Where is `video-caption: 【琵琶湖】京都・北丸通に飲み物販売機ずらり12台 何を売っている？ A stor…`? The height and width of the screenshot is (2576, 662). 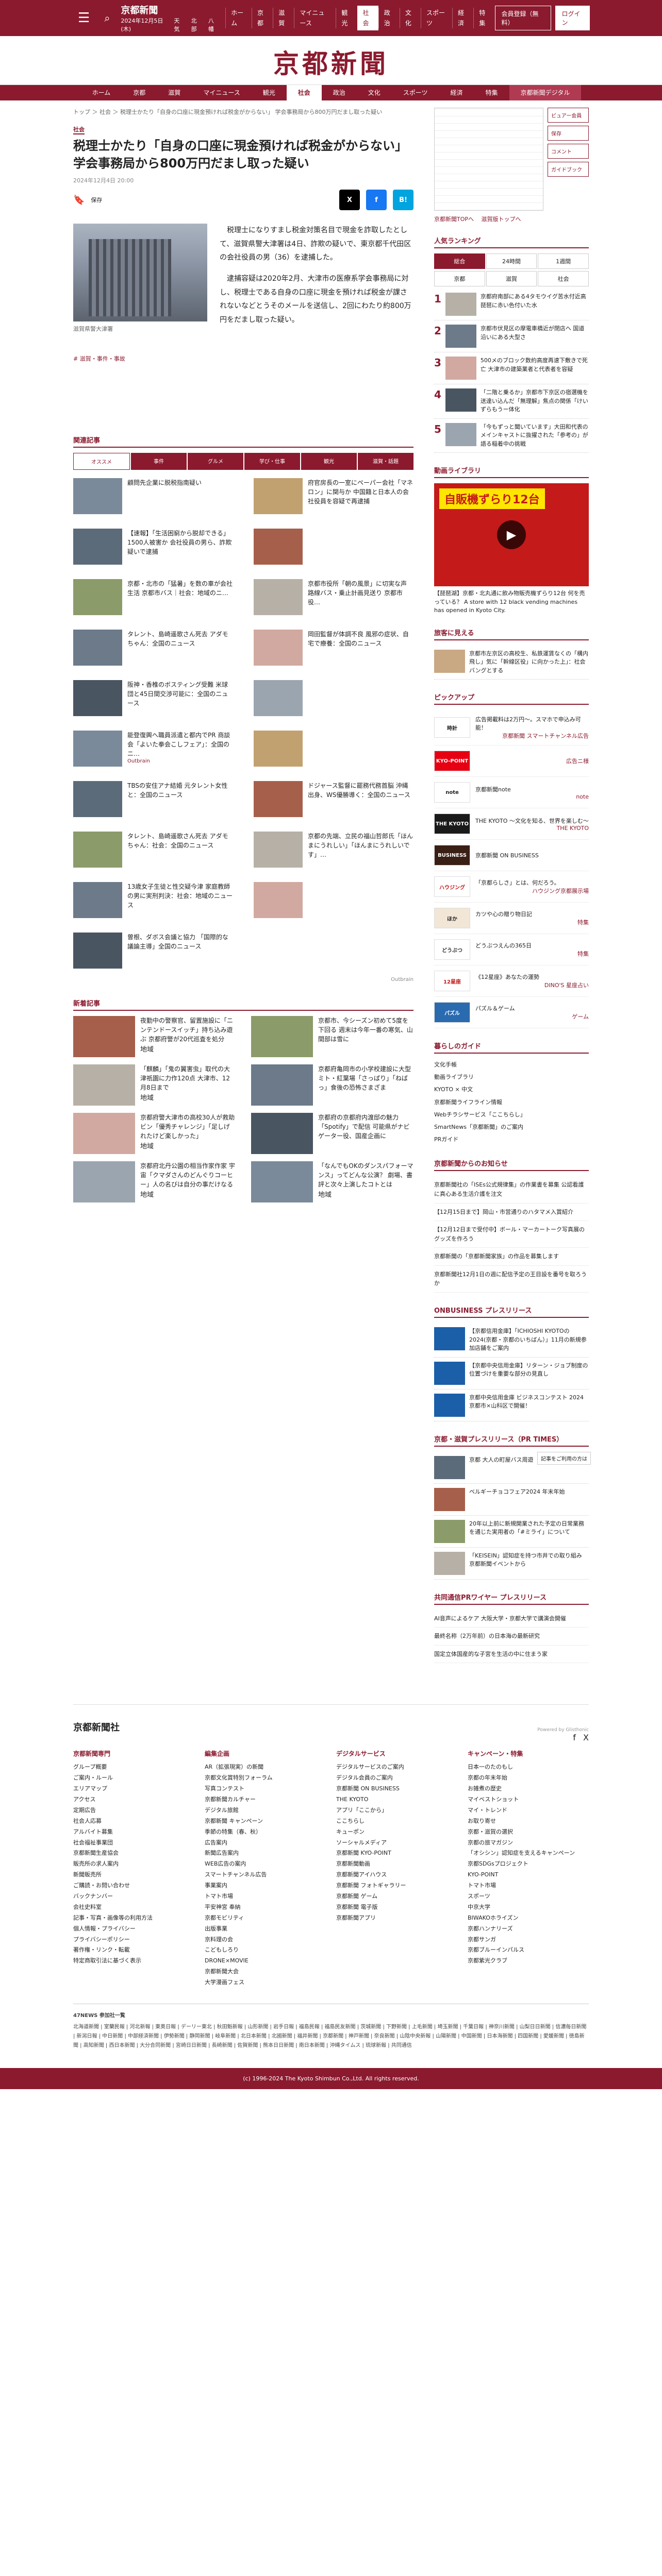 video-caption: 【琵琶湖】京都・北丸通に飲み物販売機ずらり12台 何を売っている？ A stor… is located at coordinates (511, 602).